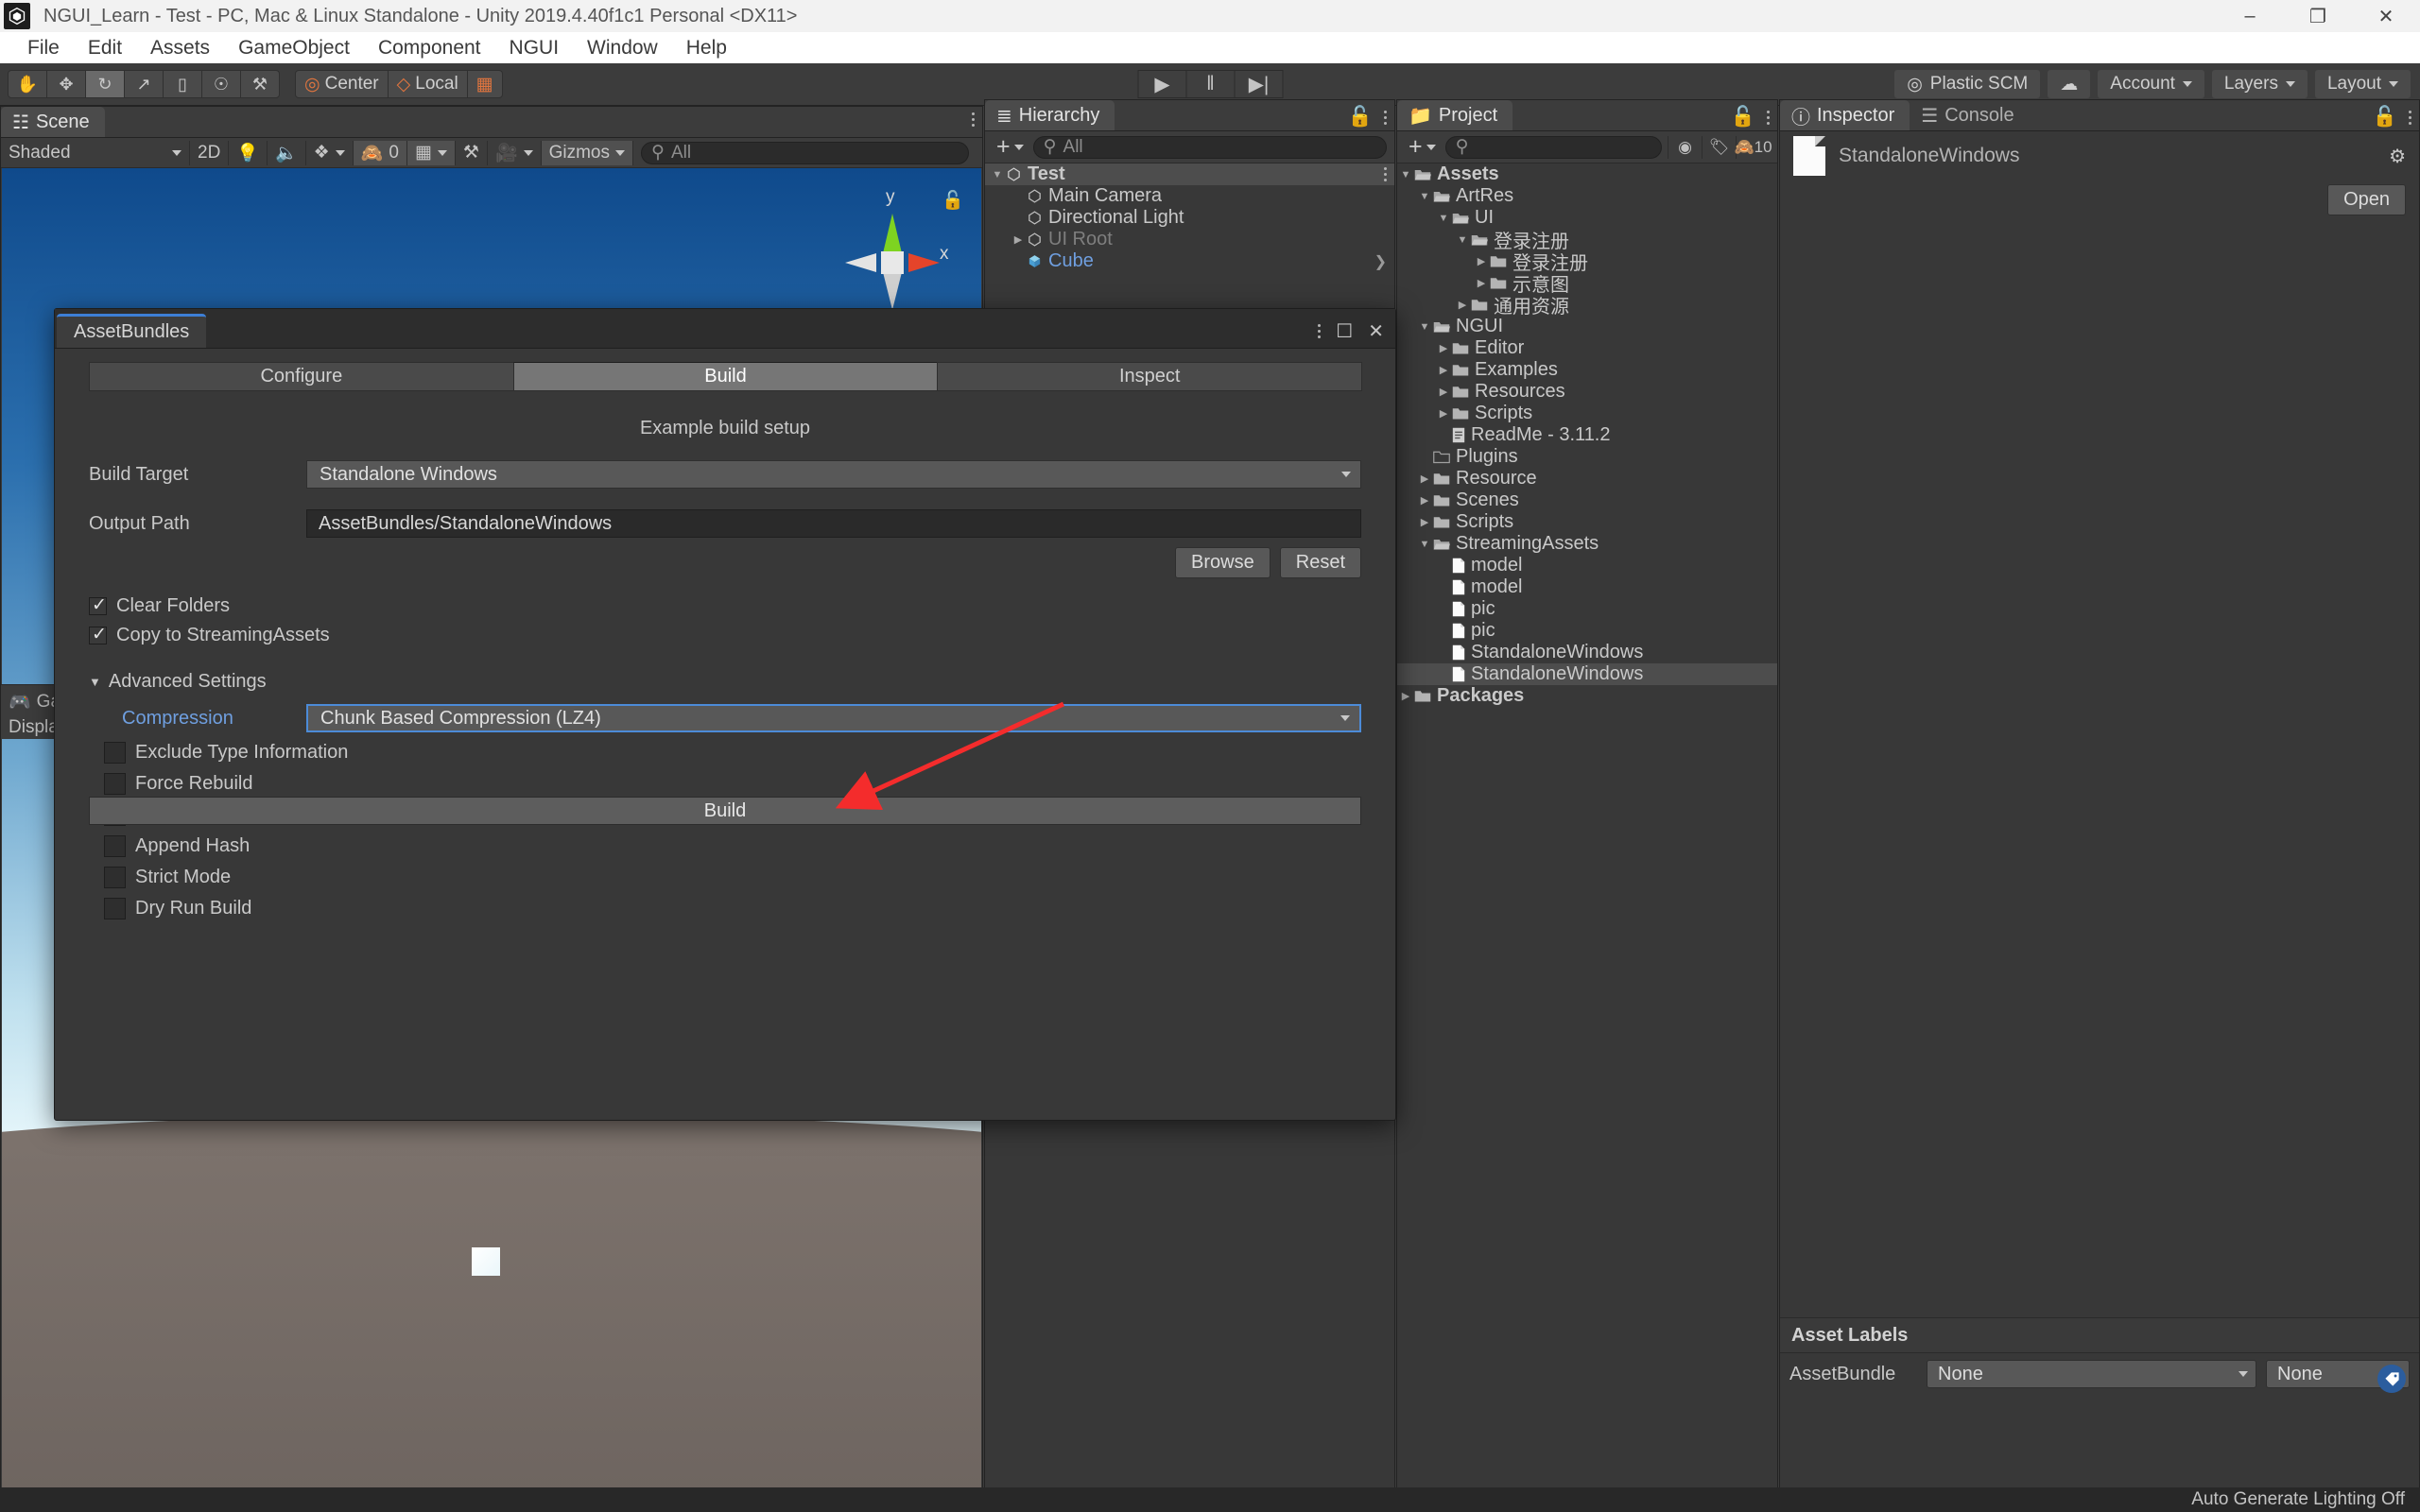 This screenshot has height=1512, width=2420. What do you see at coordinates (2397, 156) in the screenshot?
I see `gear-icon: ⚙` at bounding box center [2397, 156].